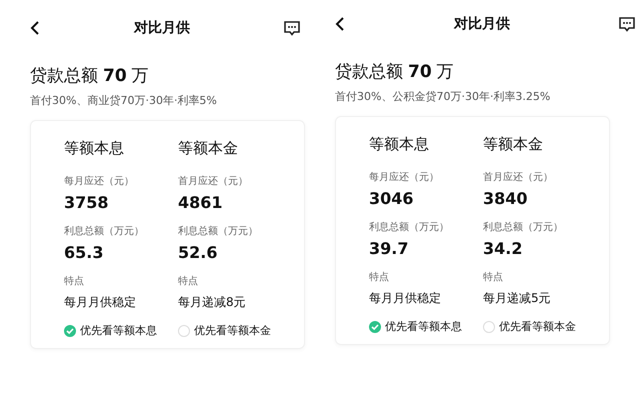 This screenshot has width=640, height=405. Describe the element at coordinates (389, 248) in the screenshot. I see `metric-value: 39.7` at that location.